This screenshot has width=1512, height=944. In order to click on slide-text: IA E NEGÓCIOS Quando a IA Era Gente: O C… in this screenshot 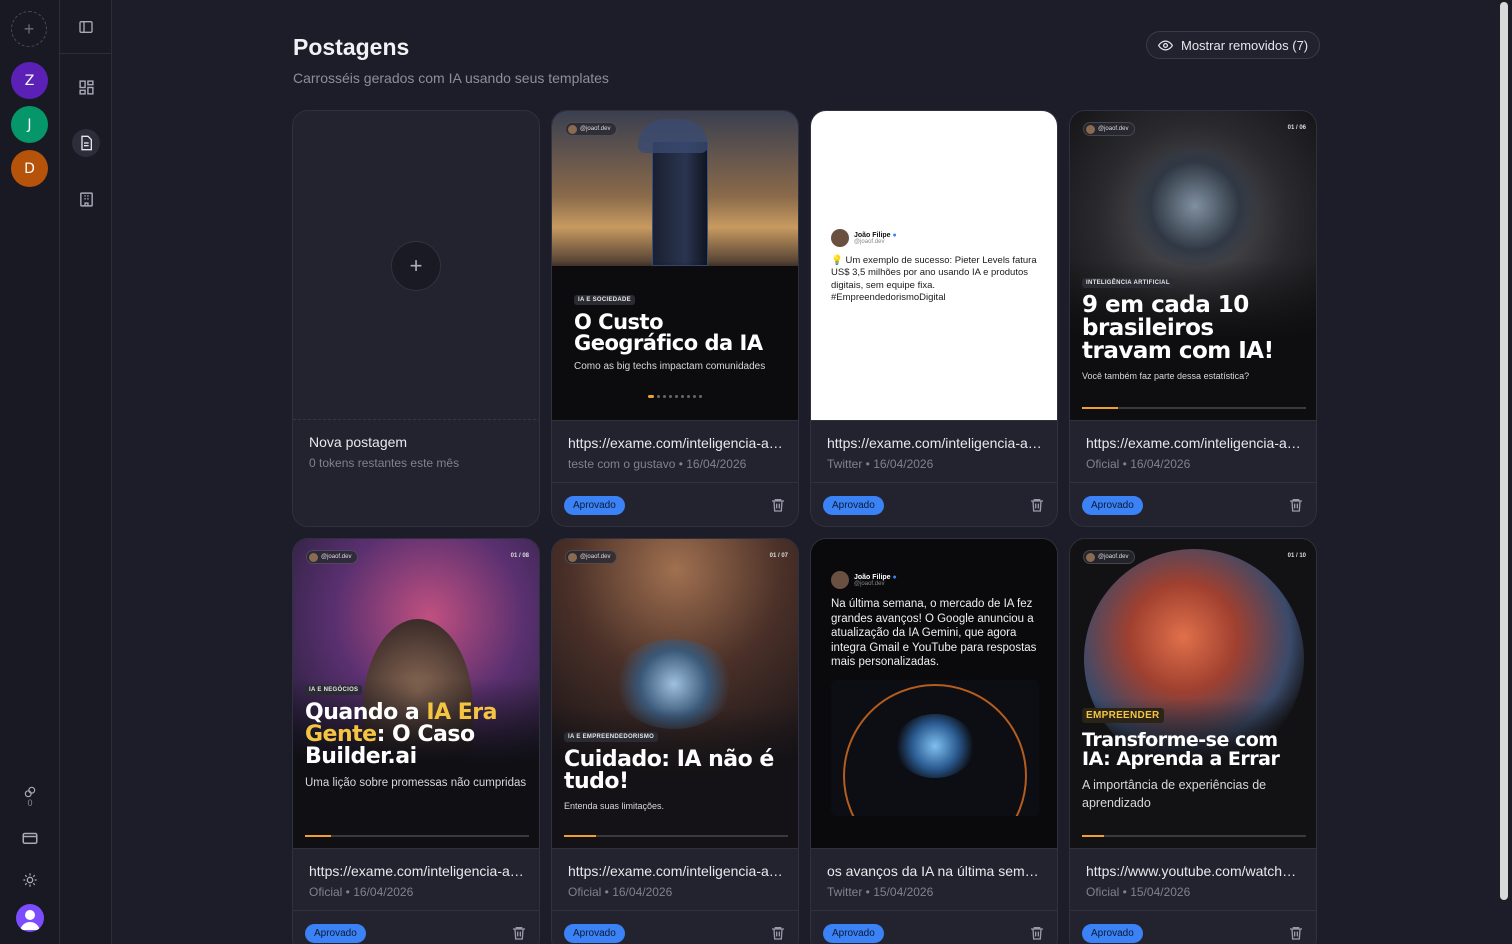, I will do `click(419, 735)`.